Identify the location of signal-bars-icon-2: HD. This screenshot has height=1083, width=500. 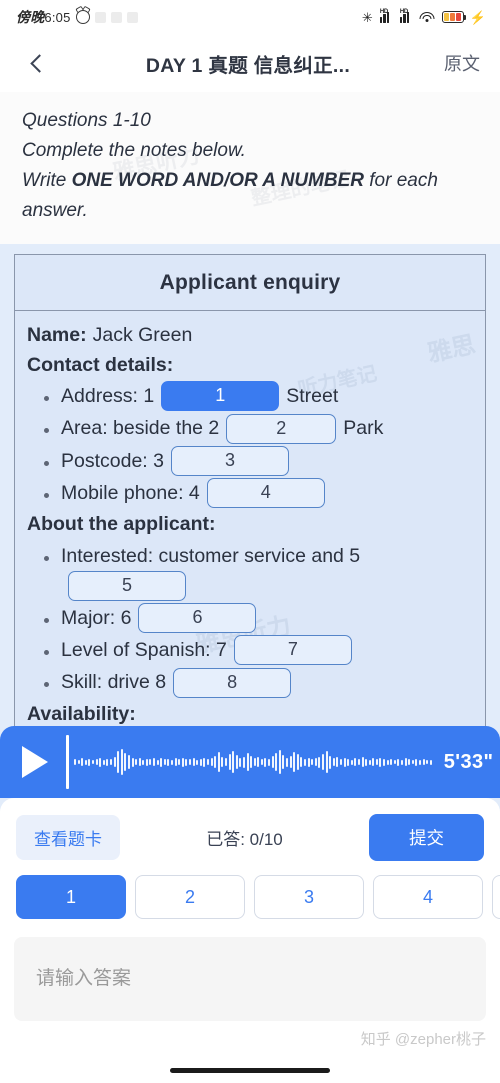
(406, 16).